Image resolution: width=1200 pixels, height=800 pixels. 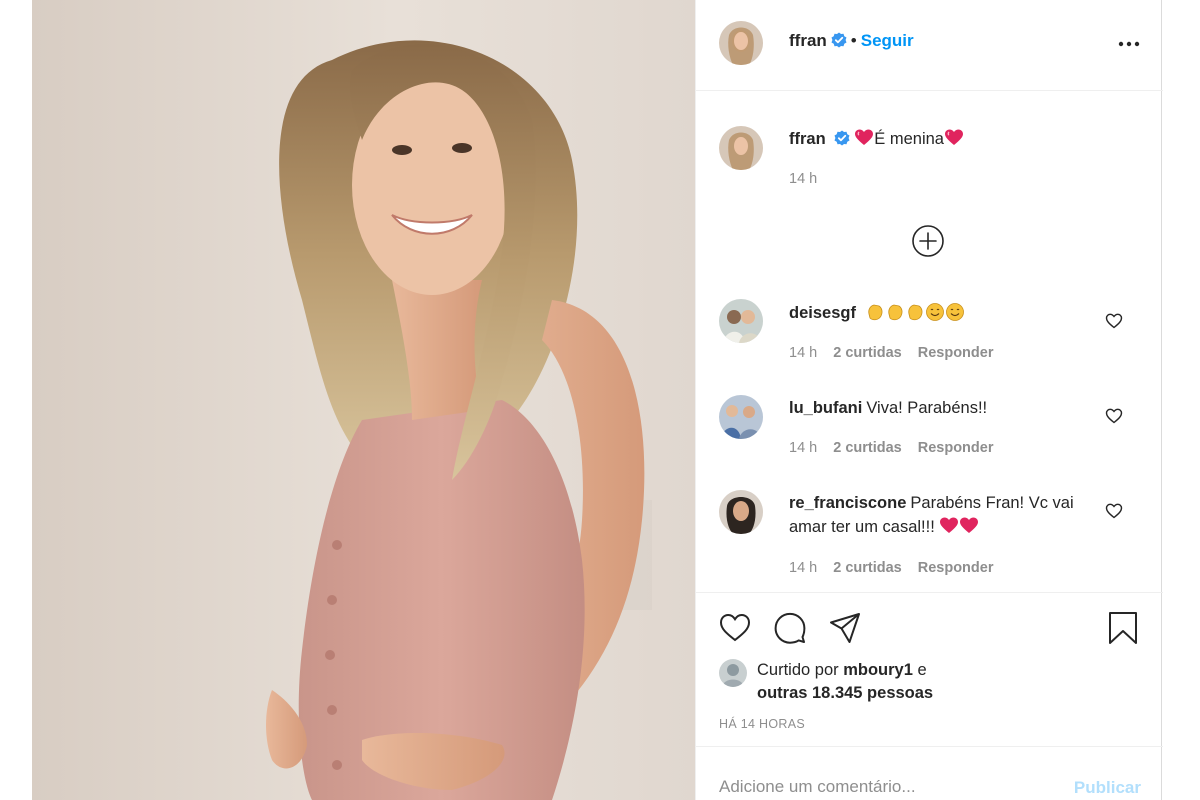 I want to click on comment-username: re_franciscone, so click(x=847, y=503).